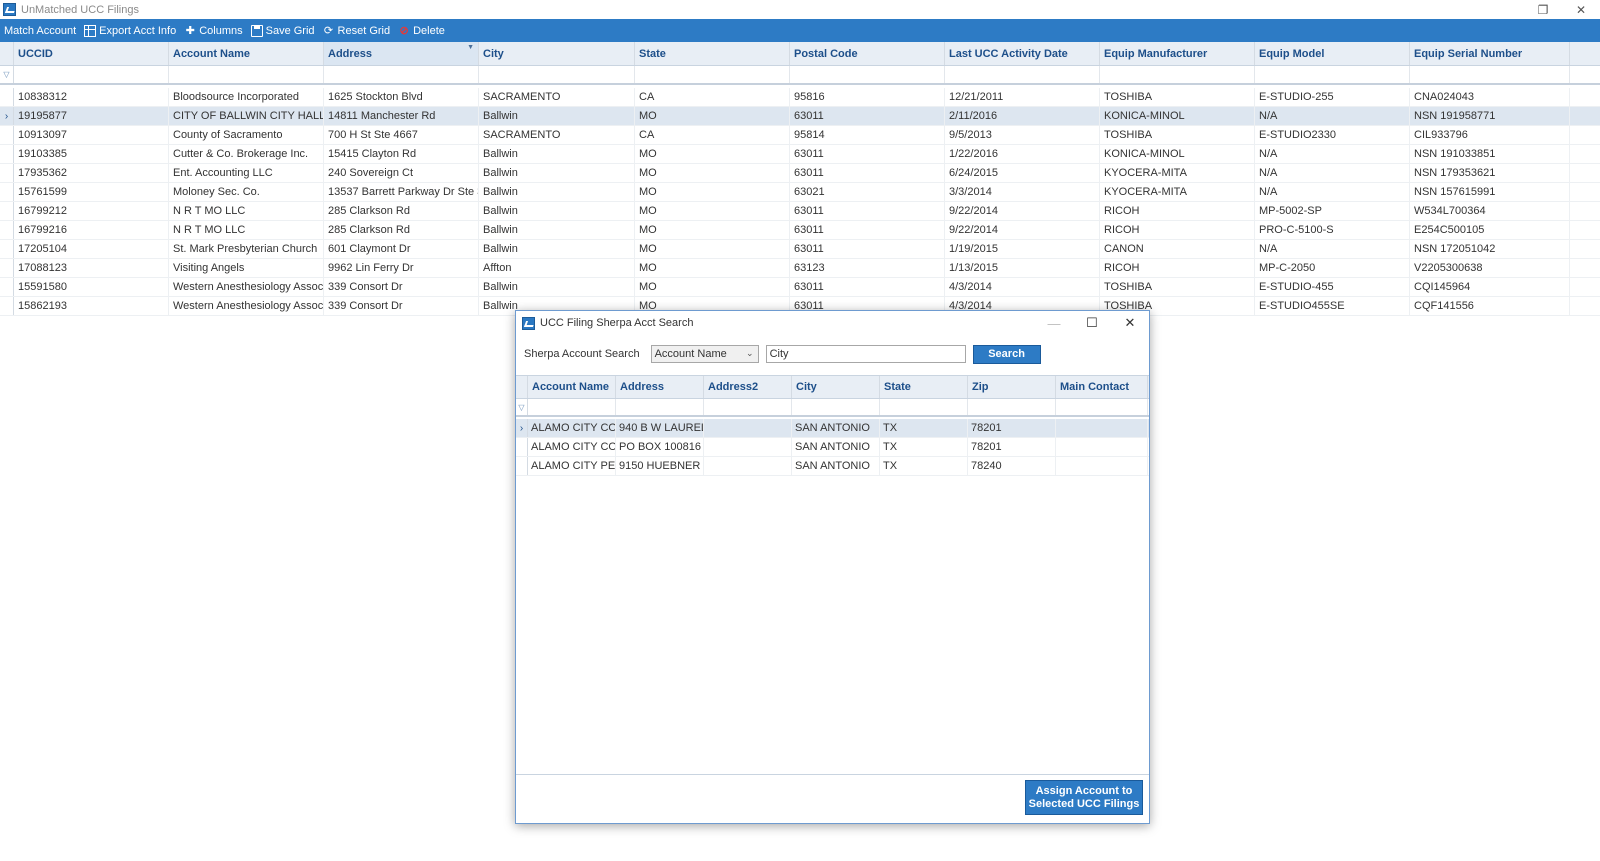 This screenshot has width=1600, height=861. Describe the element at coordinates (213, 30) in the screenshot. I see `columns-button: ✚ Columns` at that location.